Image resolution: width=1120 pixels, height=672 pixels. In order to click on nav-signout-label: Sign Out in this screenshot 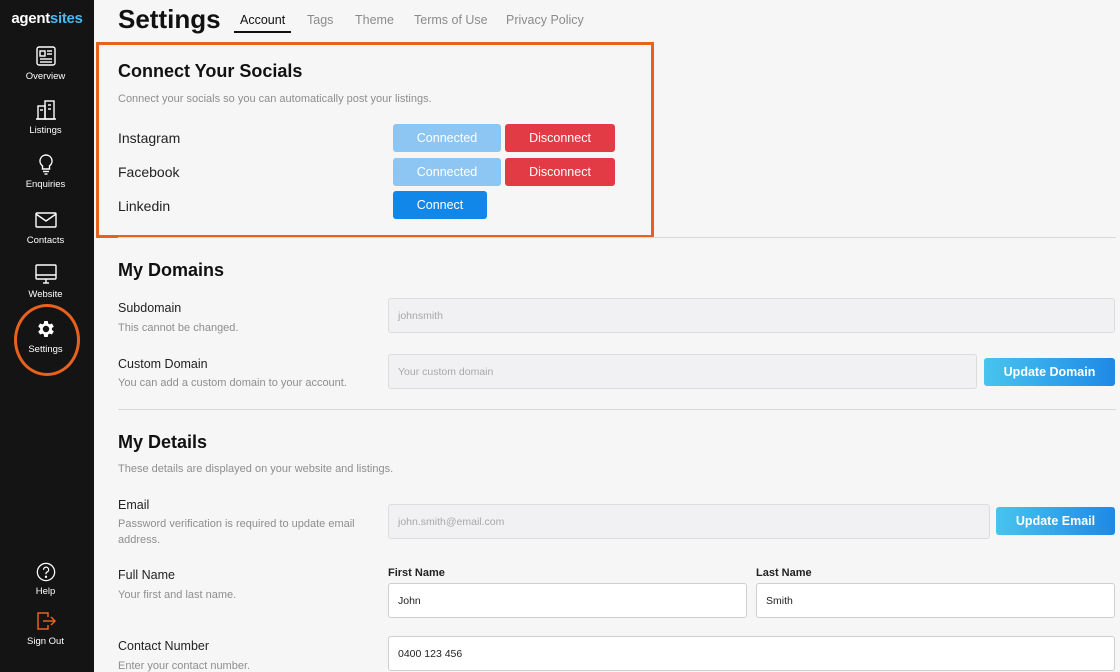, I will do `click(45, 641)`.